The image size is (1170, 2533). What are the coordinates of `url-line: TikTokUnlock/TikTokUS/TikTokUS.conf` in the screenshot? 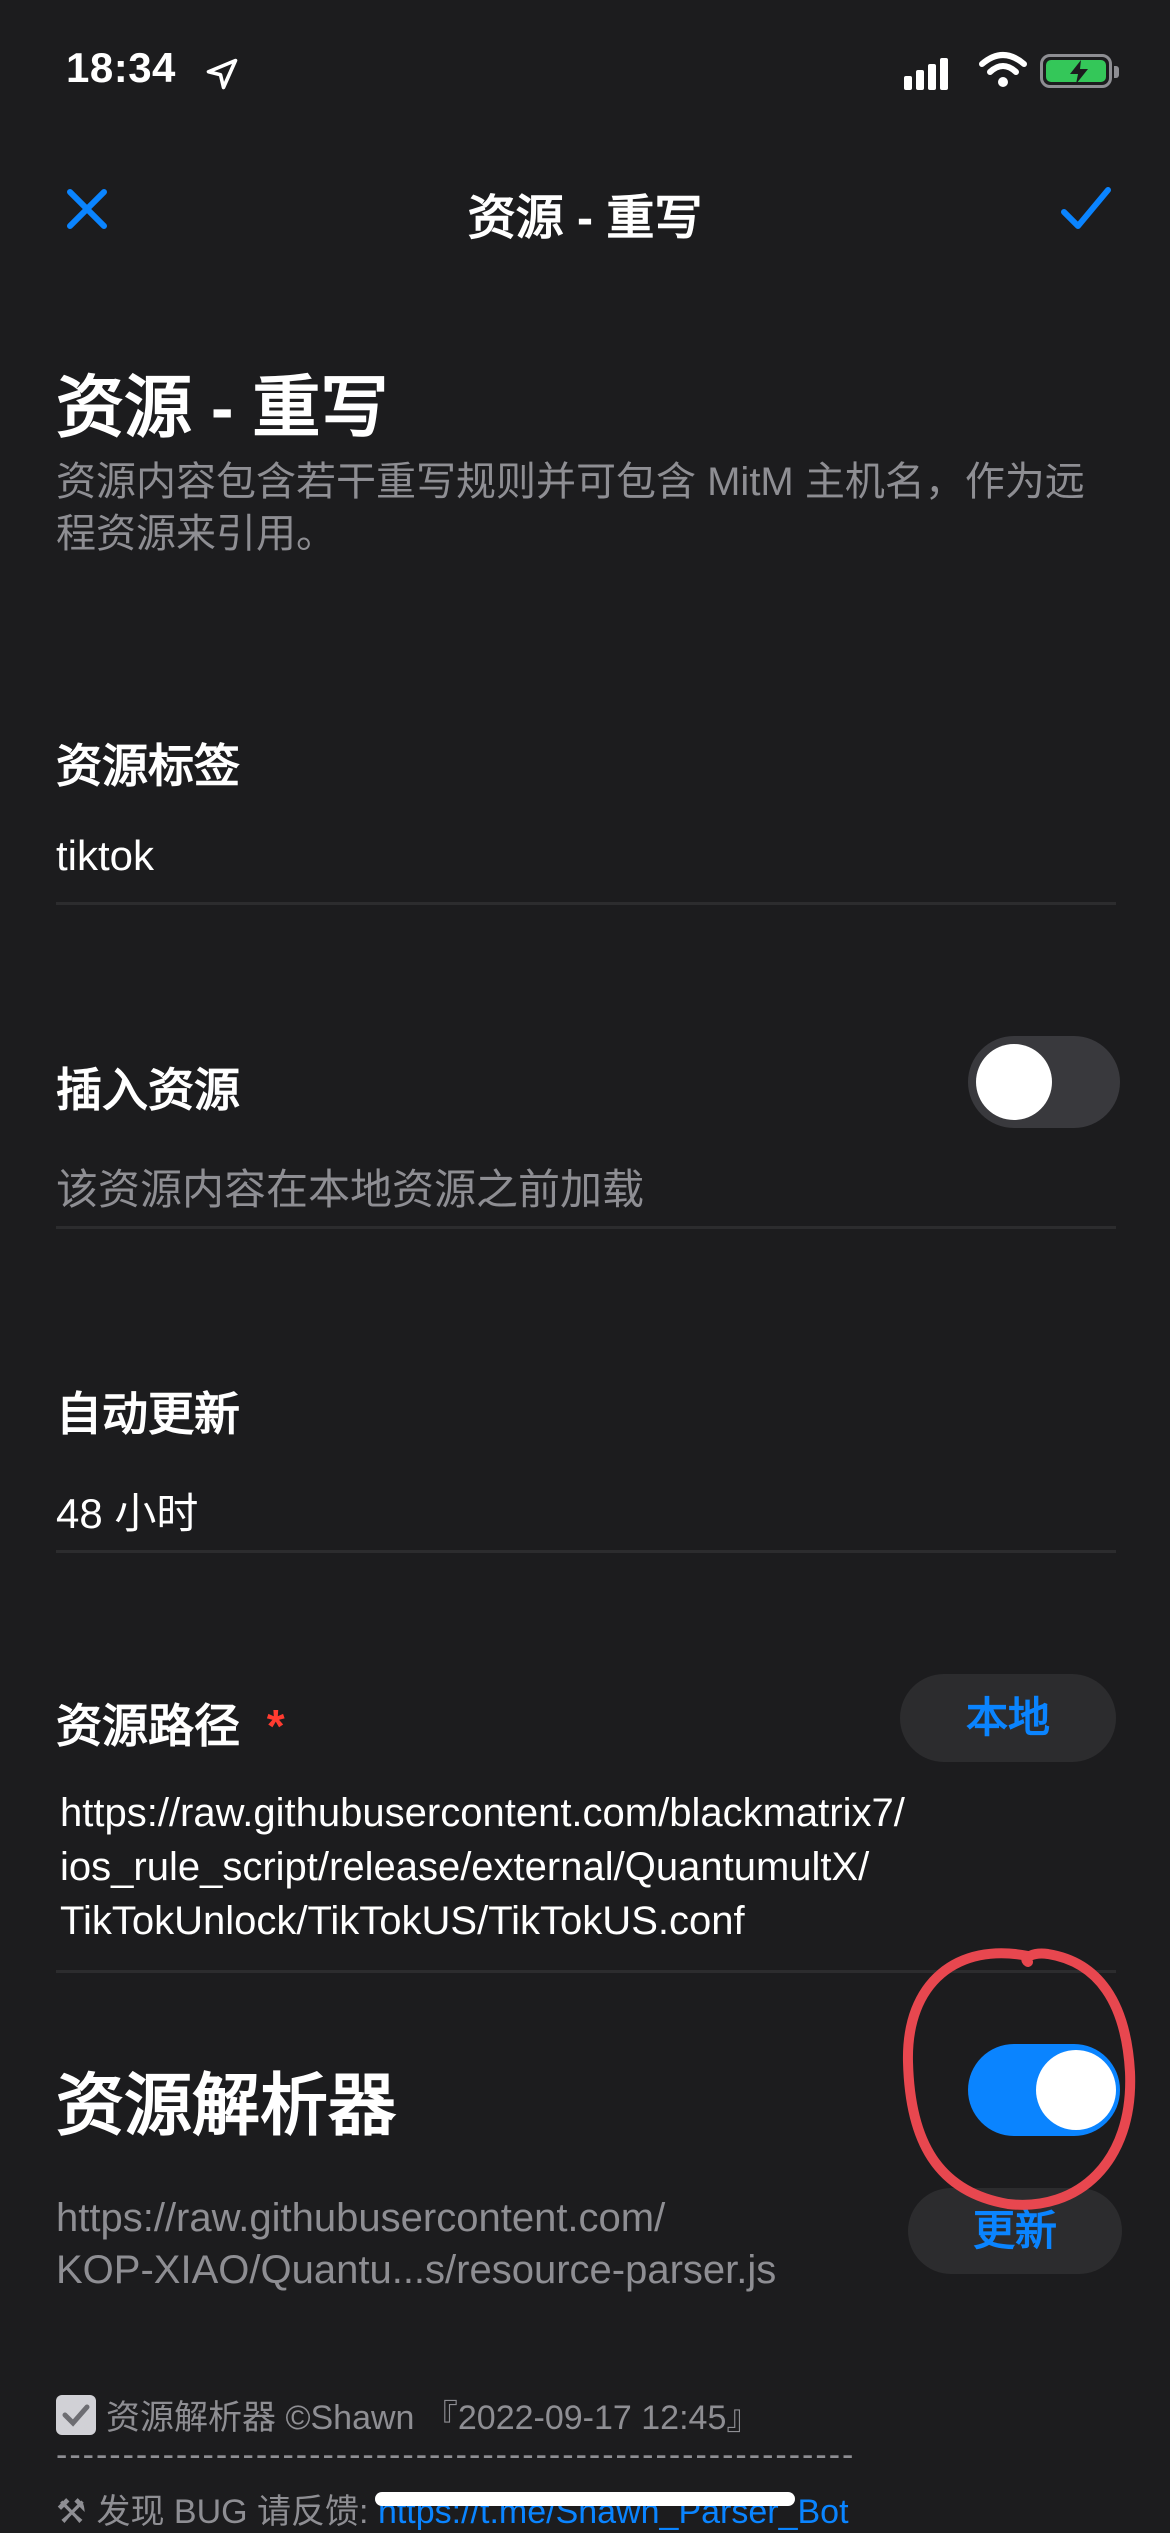 It's located at (402, 1921).